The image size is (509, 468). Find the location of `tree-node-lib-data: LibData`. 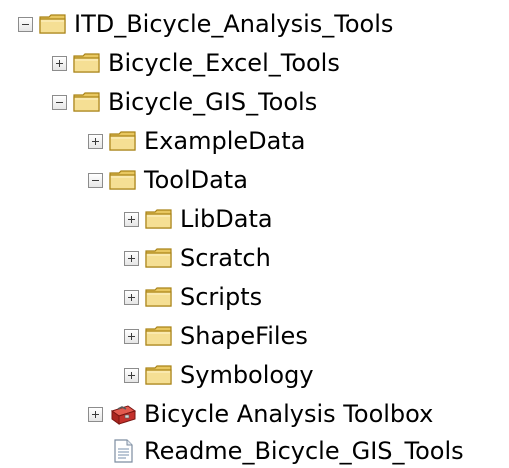

tree-node-lib-data: LibData is located at coordinates (198, 219).